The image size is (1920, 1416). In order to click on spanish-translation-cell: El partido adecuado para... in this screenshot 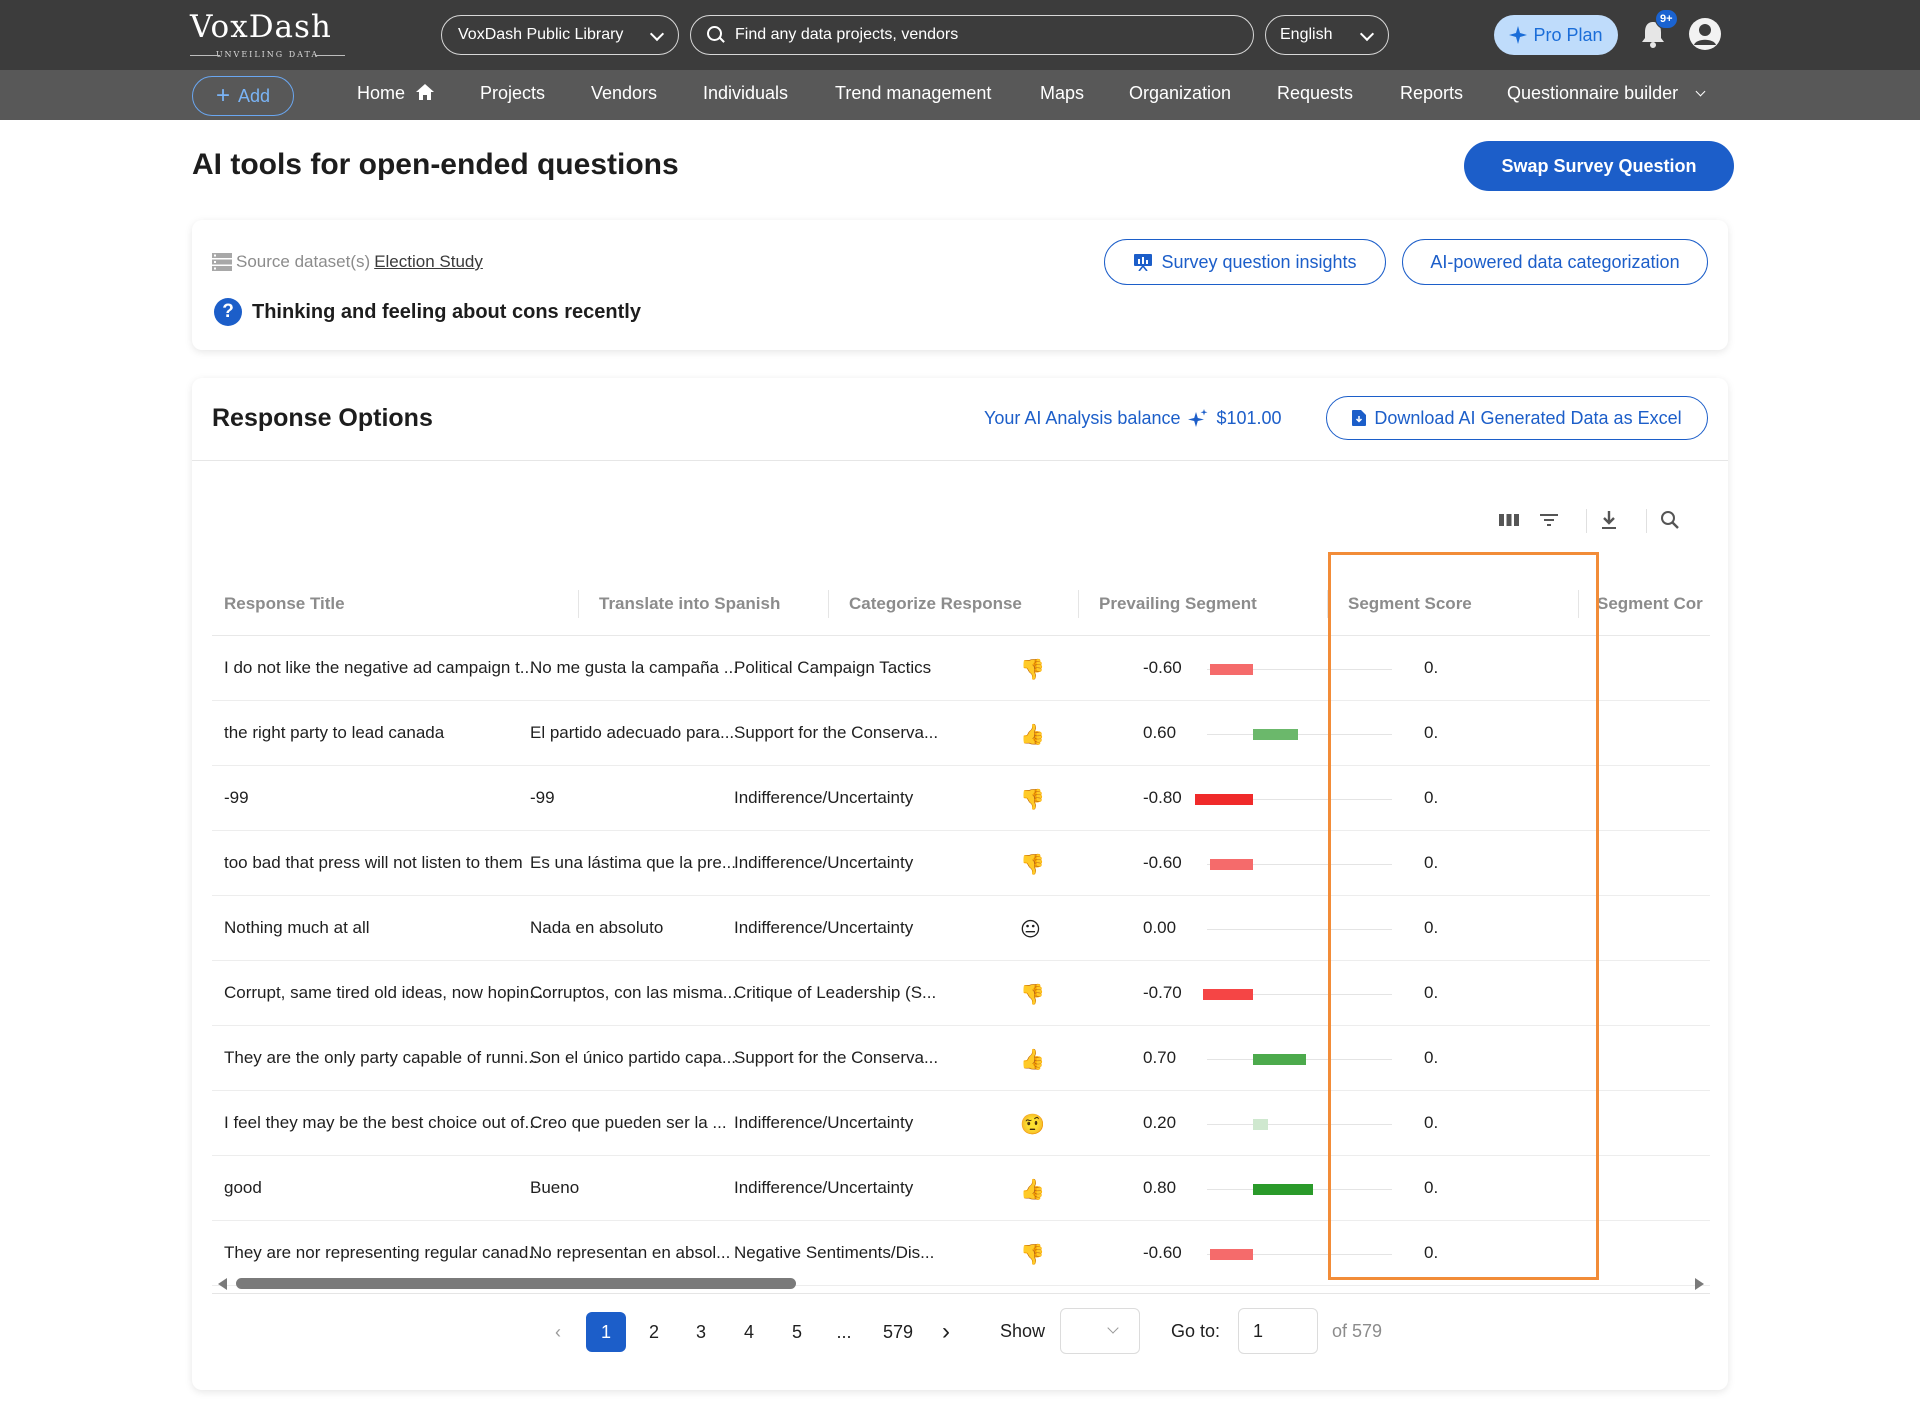, I will do `click(632, 732)`.